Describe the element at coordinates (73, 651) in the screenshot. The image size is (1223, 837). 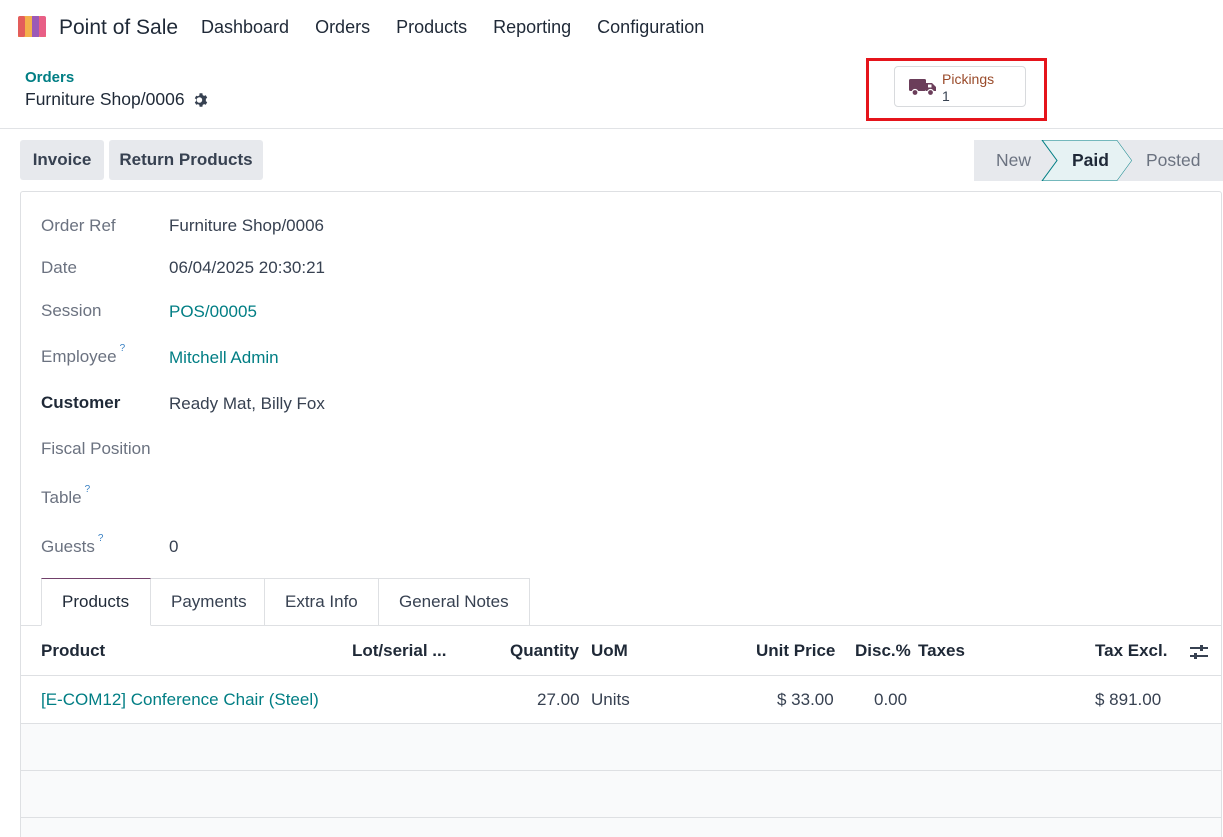
I see `col-product: Product` at that location.